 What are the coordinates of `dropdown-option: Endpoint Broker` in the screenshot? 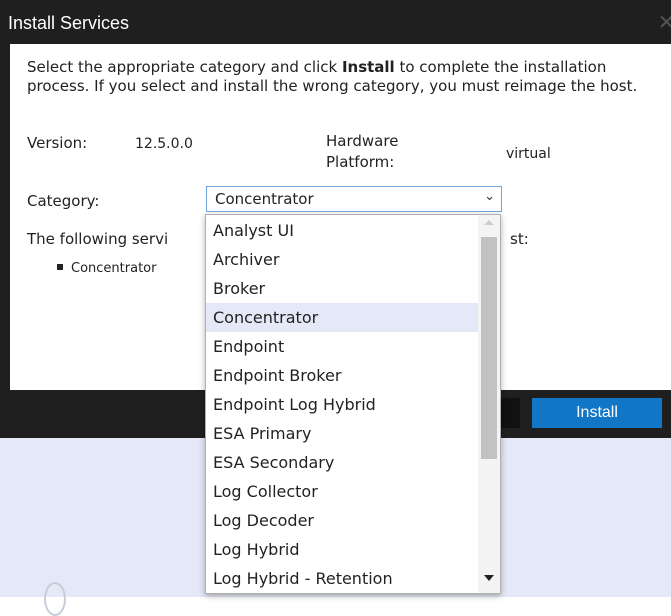 It's located at (342, 375).